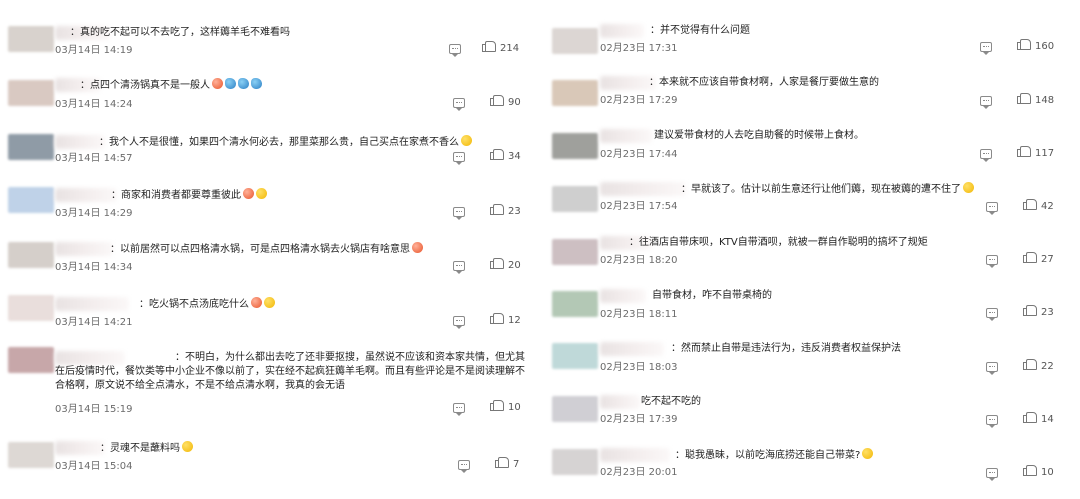 The image size is (1080, 499). I want to click on like-button: 34, so click(505, 156).